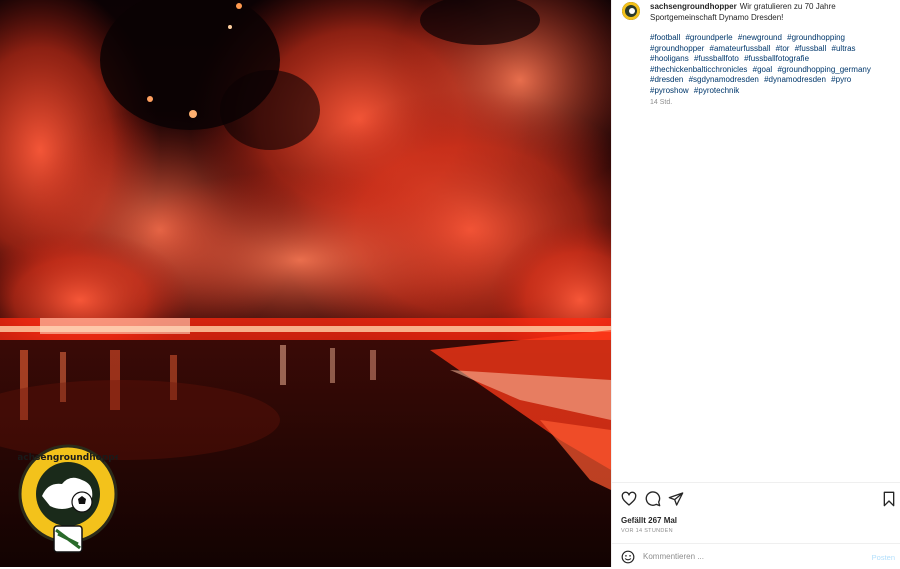  What do you see at coordinates (889, 499) in the screenshot?
I see `bookmark-icon` at bounding box center [889, 499].